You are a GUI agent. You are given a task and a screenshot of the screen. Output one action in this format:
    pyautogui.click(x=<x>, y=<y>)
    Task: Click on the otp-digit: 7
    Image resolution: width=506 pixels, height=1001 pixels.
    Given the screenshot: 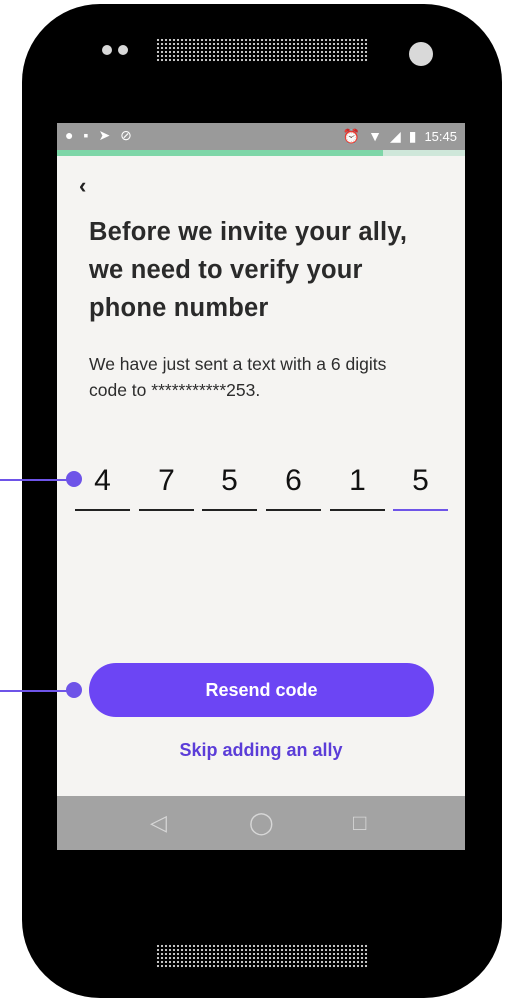 What is the action you would take?
    pyautogui.click(x=166, y=480)
    